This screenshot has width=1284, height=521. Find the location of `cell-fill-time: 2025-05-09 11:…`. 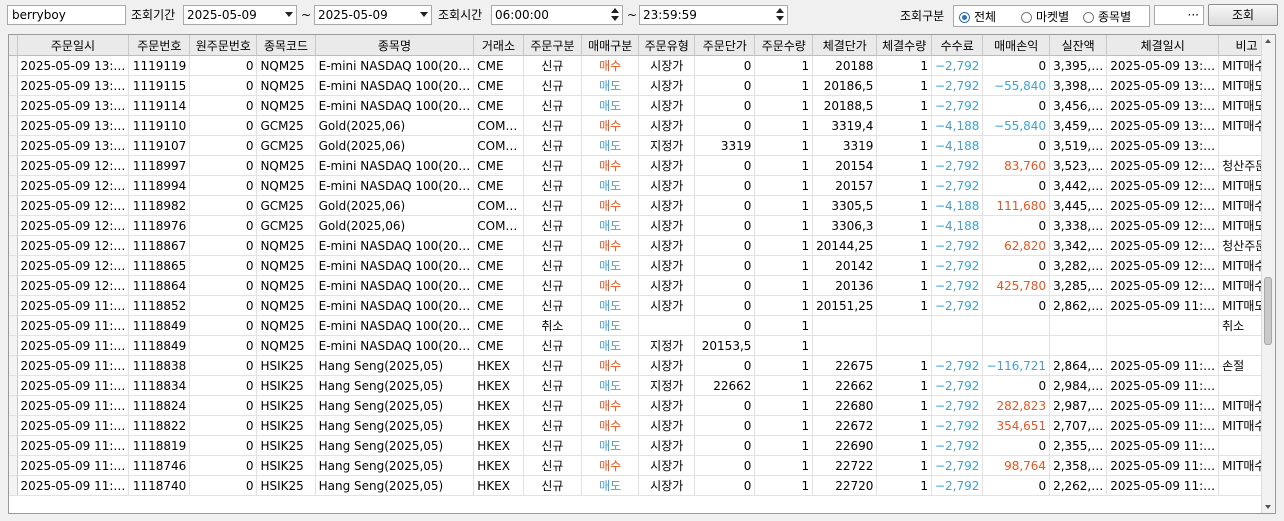

cell-fill-time: 2025-05-09 11:… is located at coordinates (1163, 365).